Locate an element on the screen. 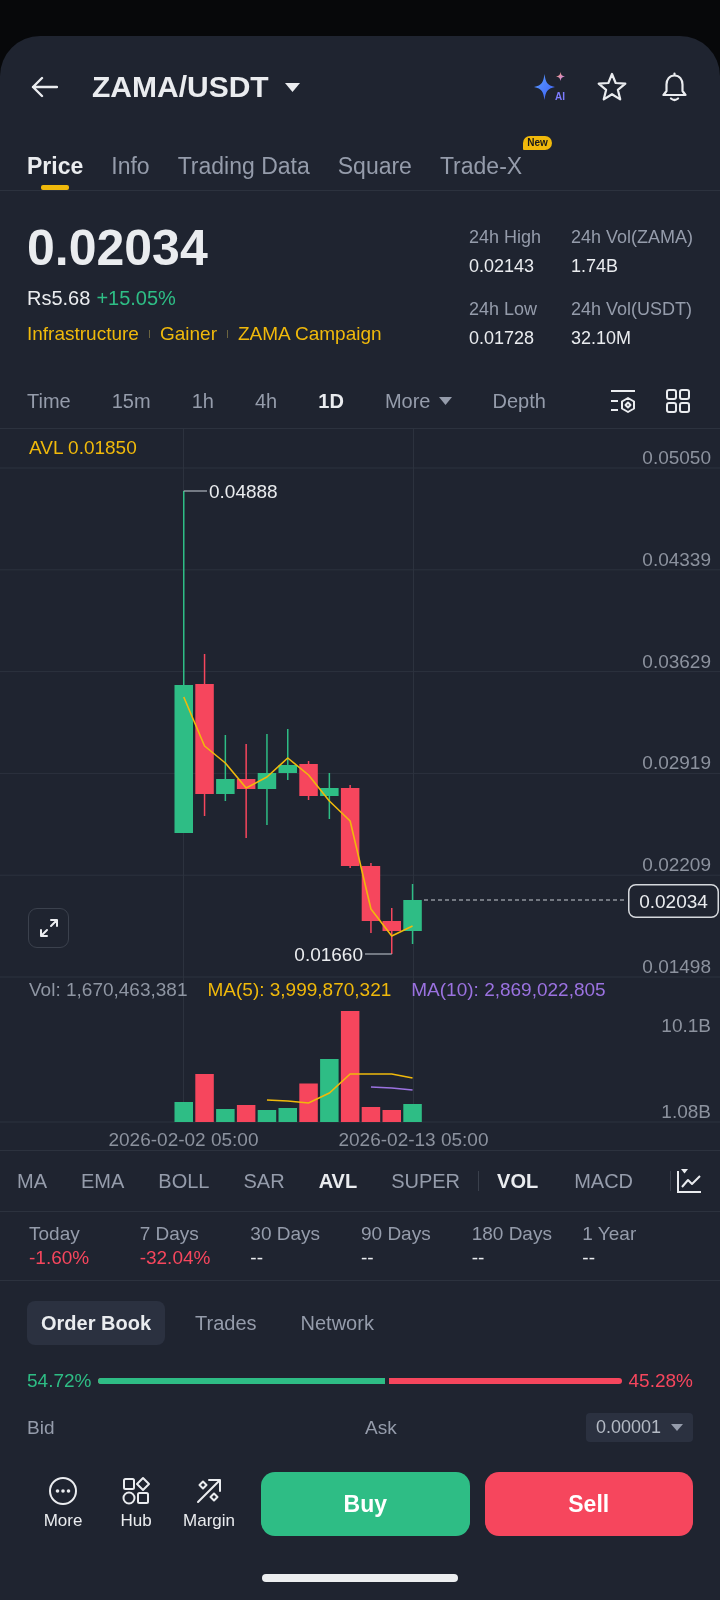 The image size is (720, 1600). tab: Price is located at coordinates (55, 164).